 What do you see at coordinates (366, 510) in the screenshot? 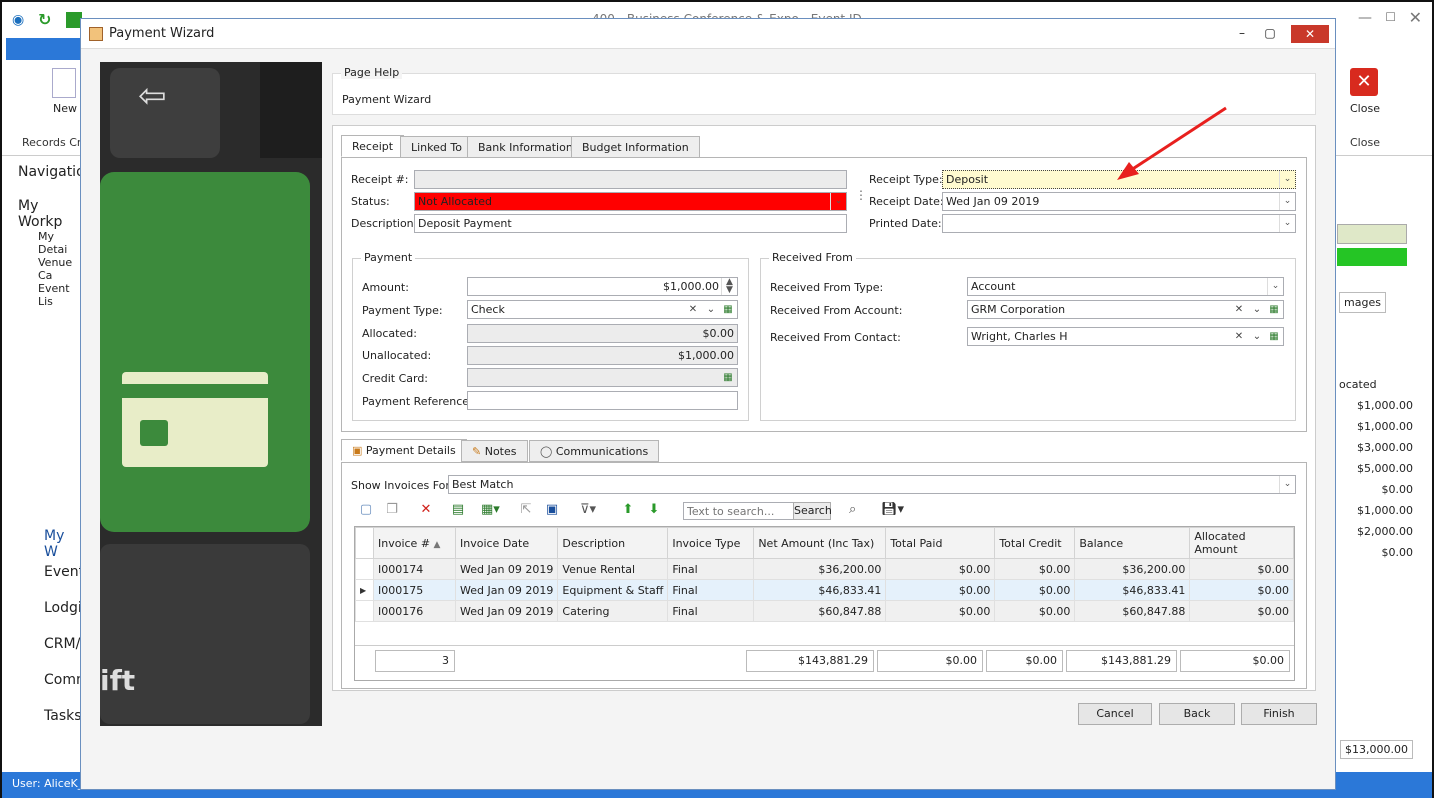
I see `new-icon: ▢` at bounding box center [366, 510].